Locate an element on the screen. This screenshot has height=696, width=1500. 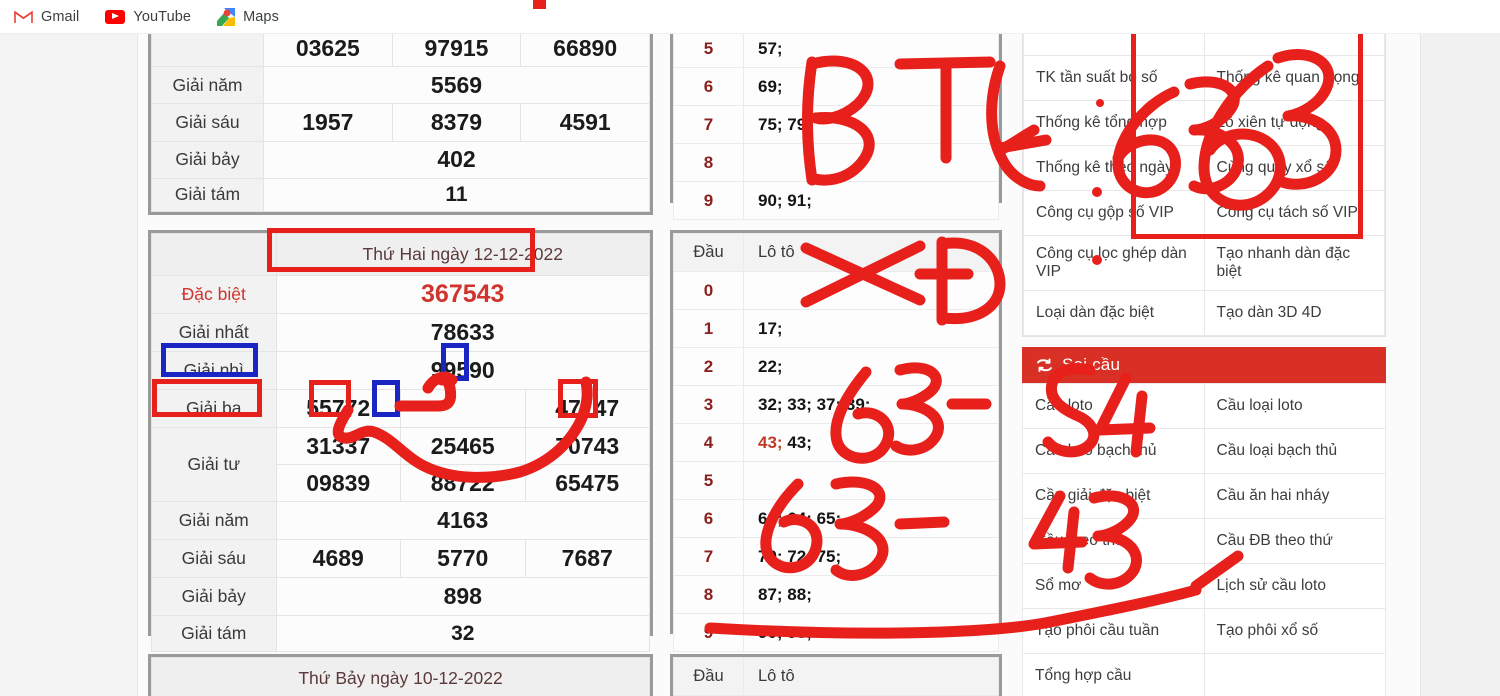
table-row: 5 is located at coordinates (836, 480).